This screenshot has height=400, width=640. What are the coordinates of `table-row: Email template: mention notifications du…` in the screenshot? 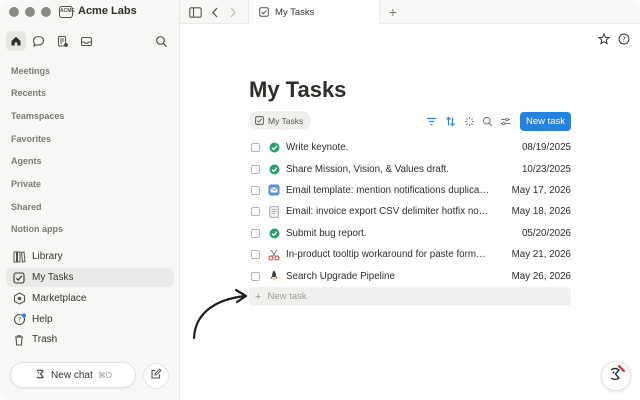 It's located at (411, 190).